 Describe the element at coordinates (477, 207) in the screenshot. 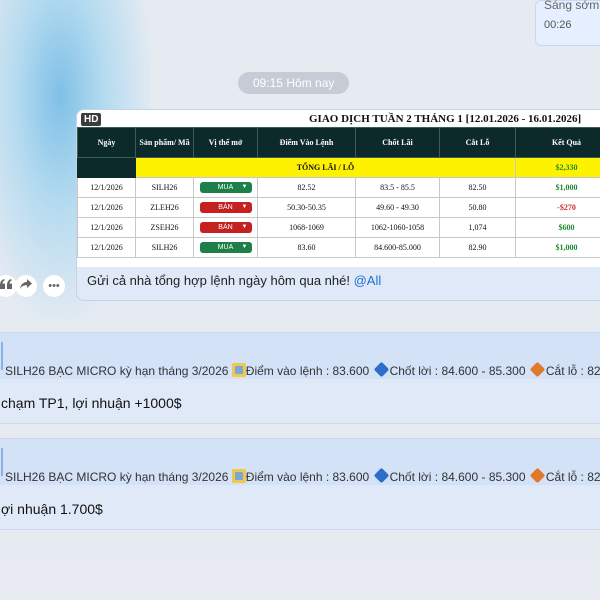

I see `row-stop-loss: 50.80` at that location.